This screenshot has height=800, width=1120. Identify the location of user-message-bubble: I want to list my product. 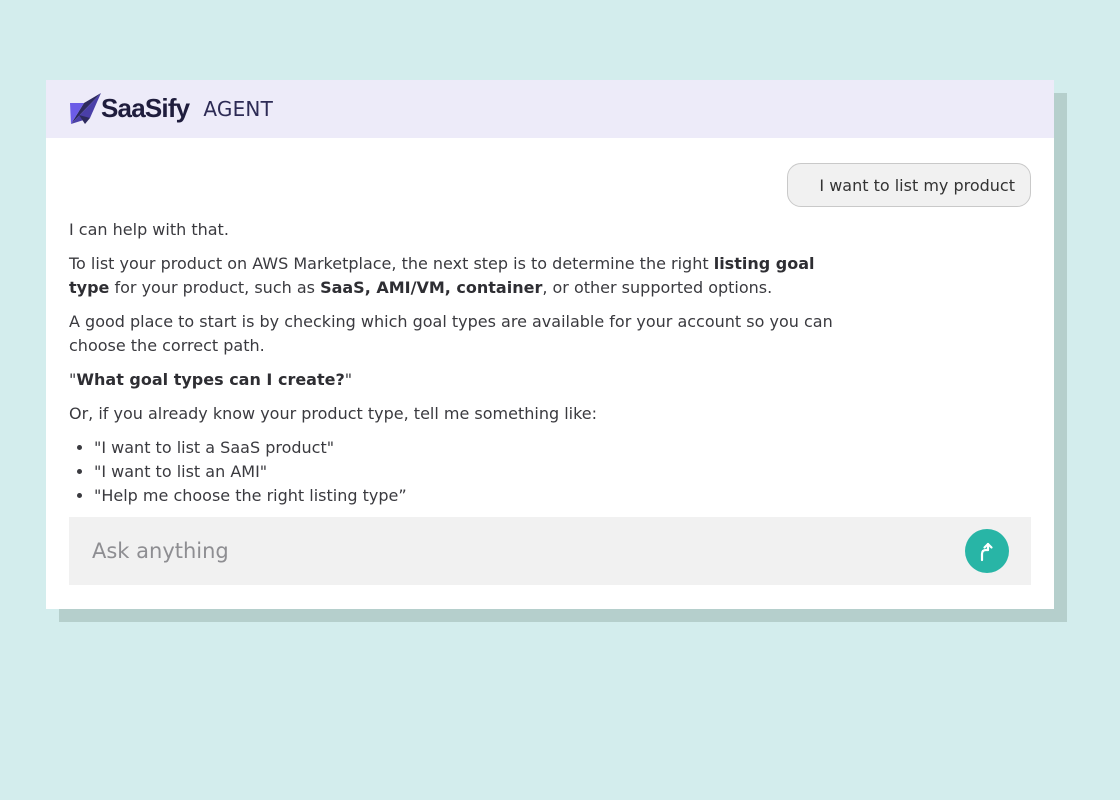
(909, 185).